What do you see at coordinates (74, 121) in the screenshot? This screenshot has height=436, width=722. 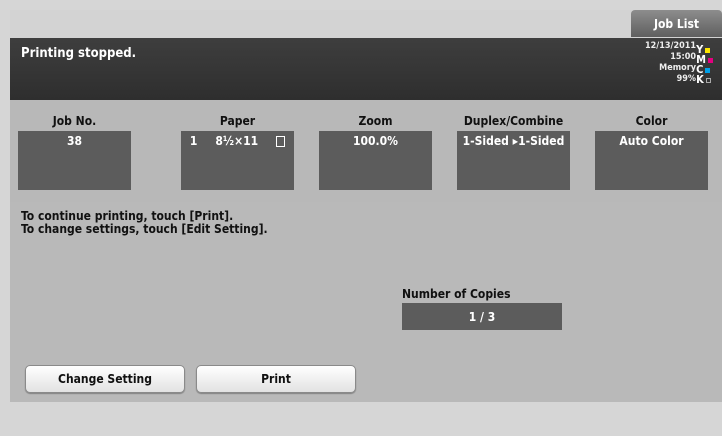 I see `job-no-label: Job No.` at bounding box center [74, 121].